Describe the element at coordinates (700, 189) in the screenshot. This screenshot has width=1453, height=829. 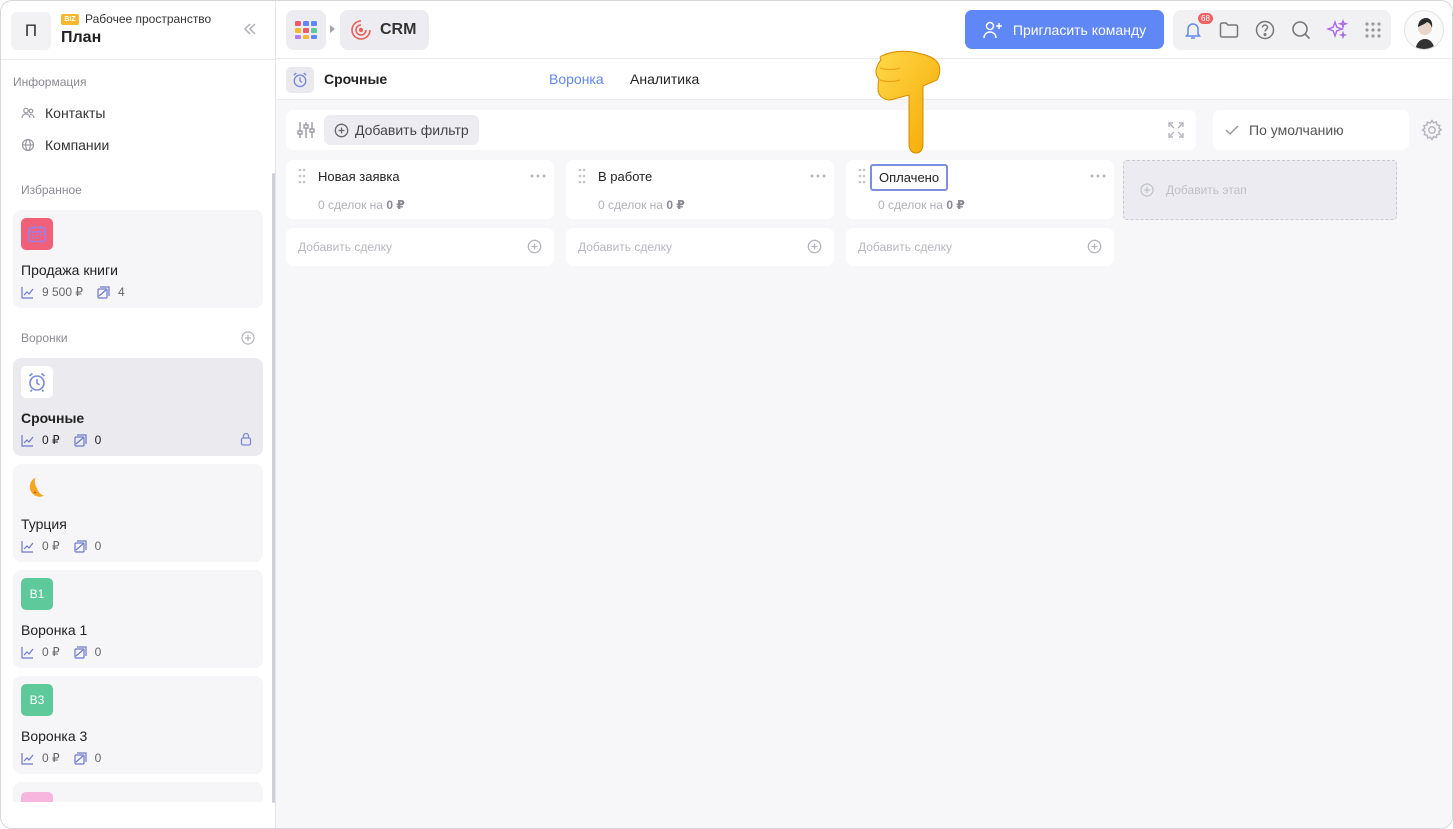
I see `stage-column-header: В работе 0 сделок на 0 ₽` at that location.